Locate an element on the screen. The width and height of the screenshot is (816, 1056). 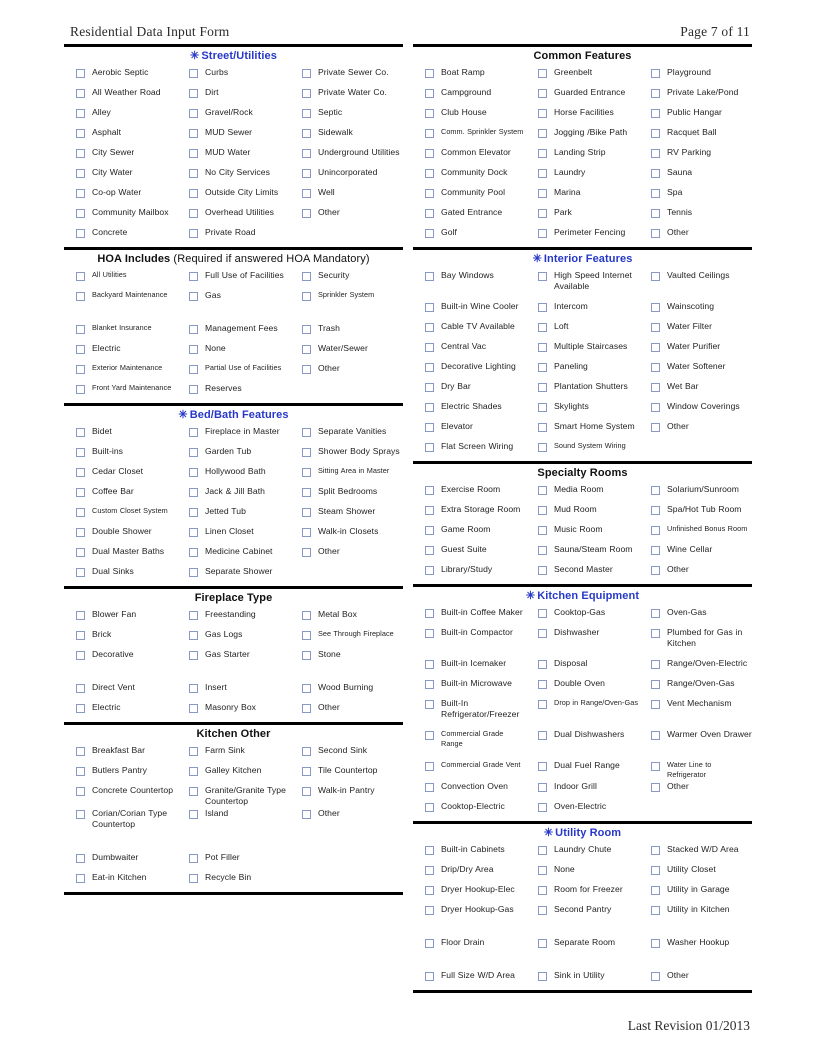
checkbox-item-sound-system-wiring: Sound System Wiring is located at coordinates (582, 449).